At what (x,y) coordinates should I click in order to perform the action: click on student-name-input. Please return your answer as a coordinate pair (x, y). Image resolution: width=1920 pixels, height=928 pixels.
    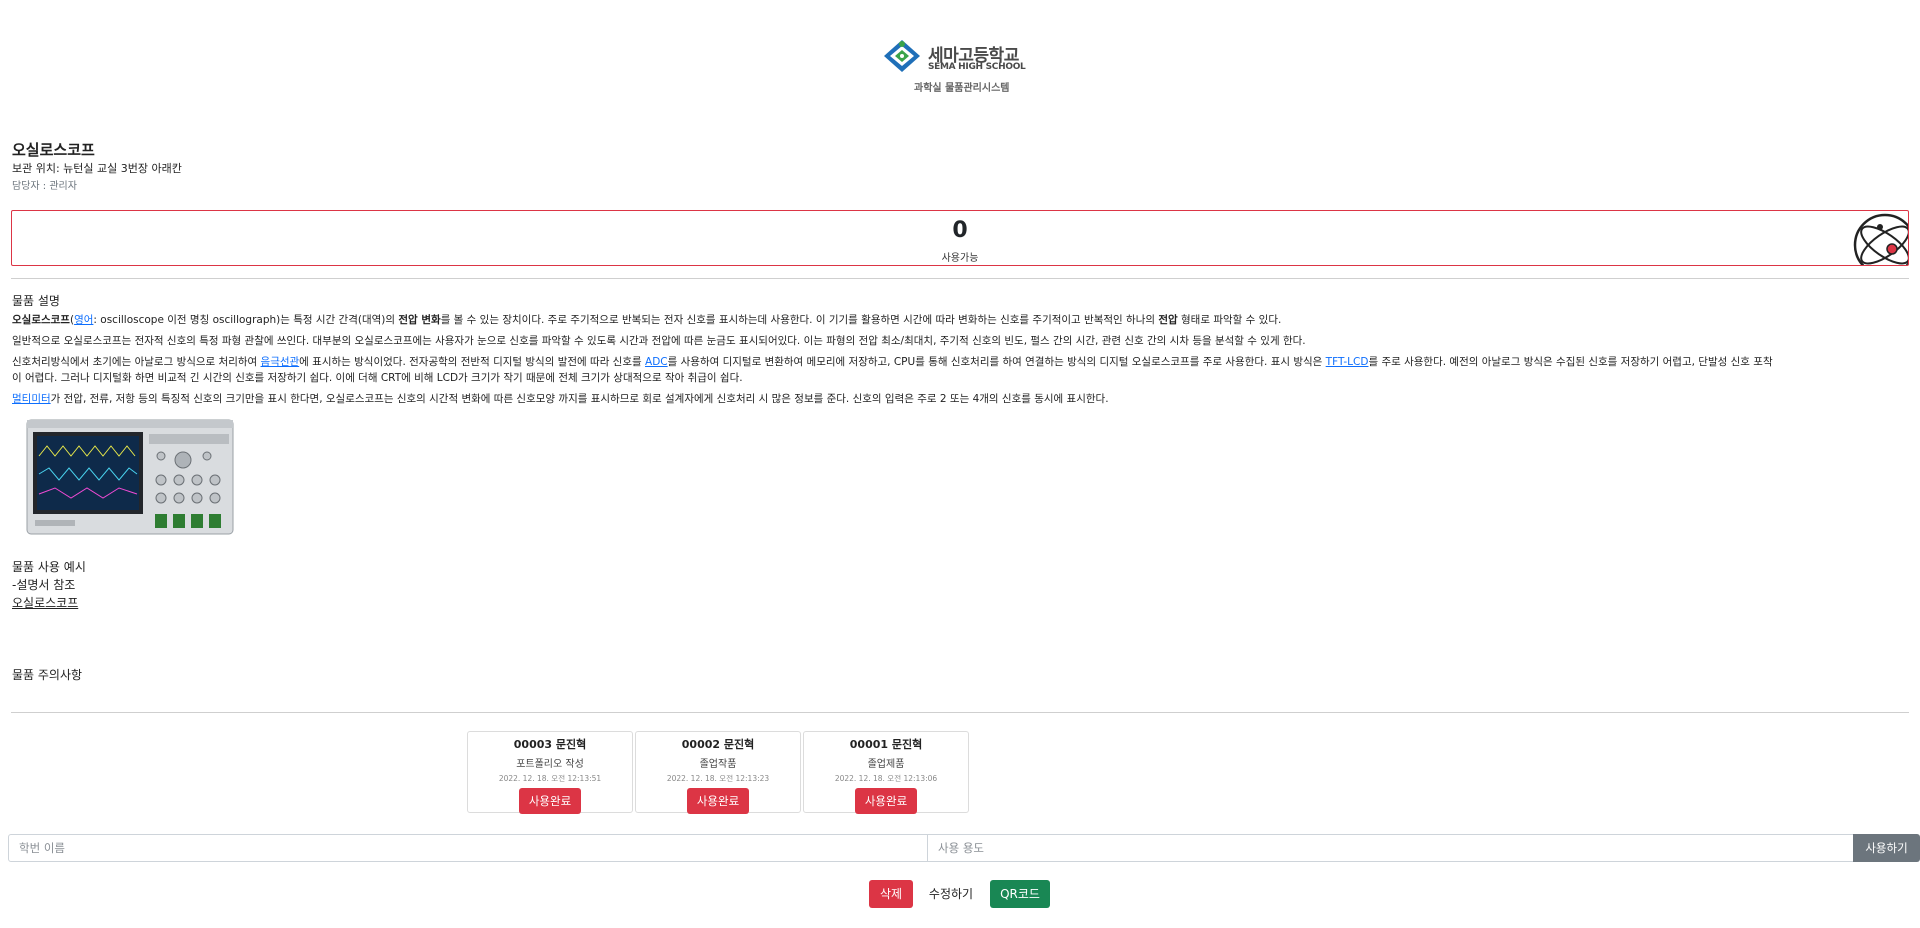
    Looking at the image, I should click on (468, 848).